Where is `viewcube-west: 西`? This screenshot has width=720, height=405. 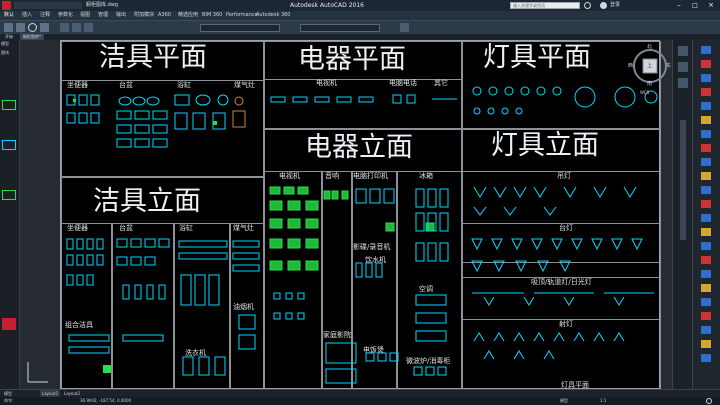 viewcube-west: 西 is located at coordinates (630, 65).